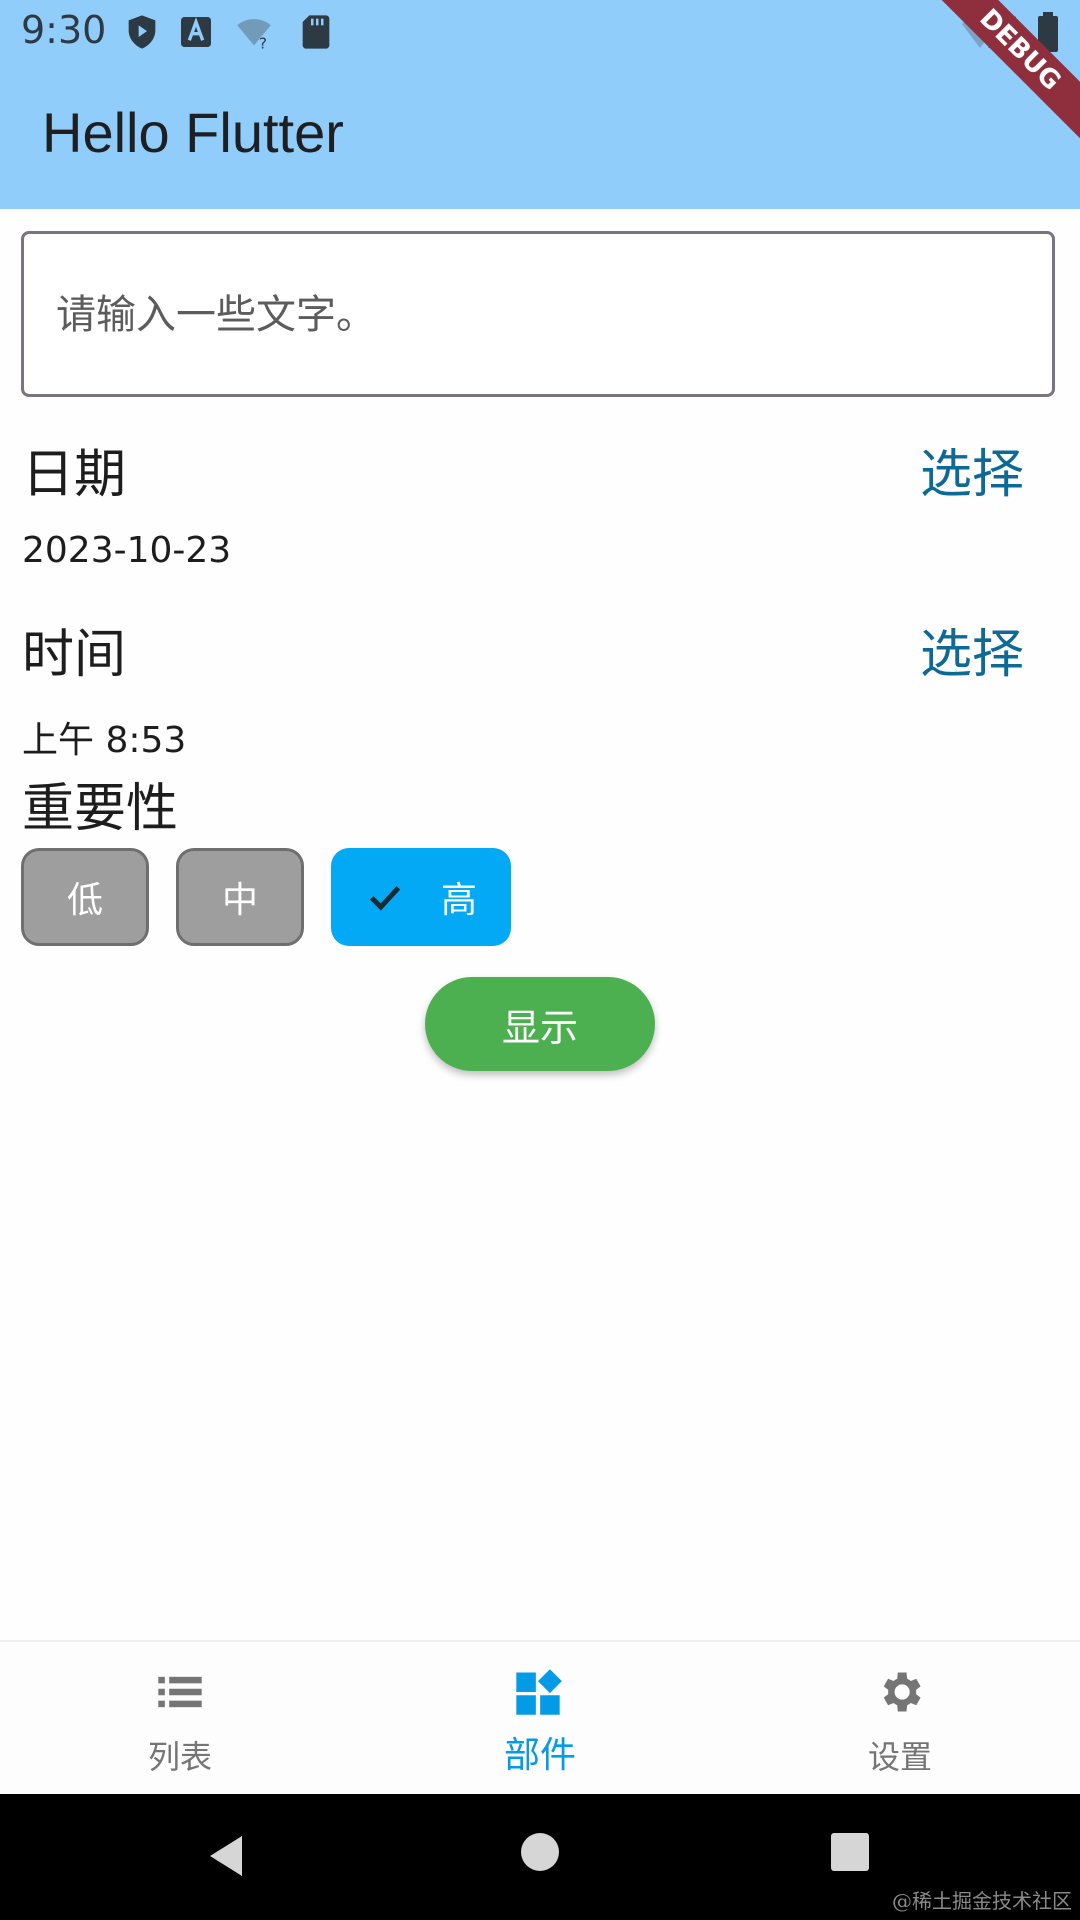 The width and height of the screenshot is (1080, 1920). I want to click on text-input-container, so click(538, 314).